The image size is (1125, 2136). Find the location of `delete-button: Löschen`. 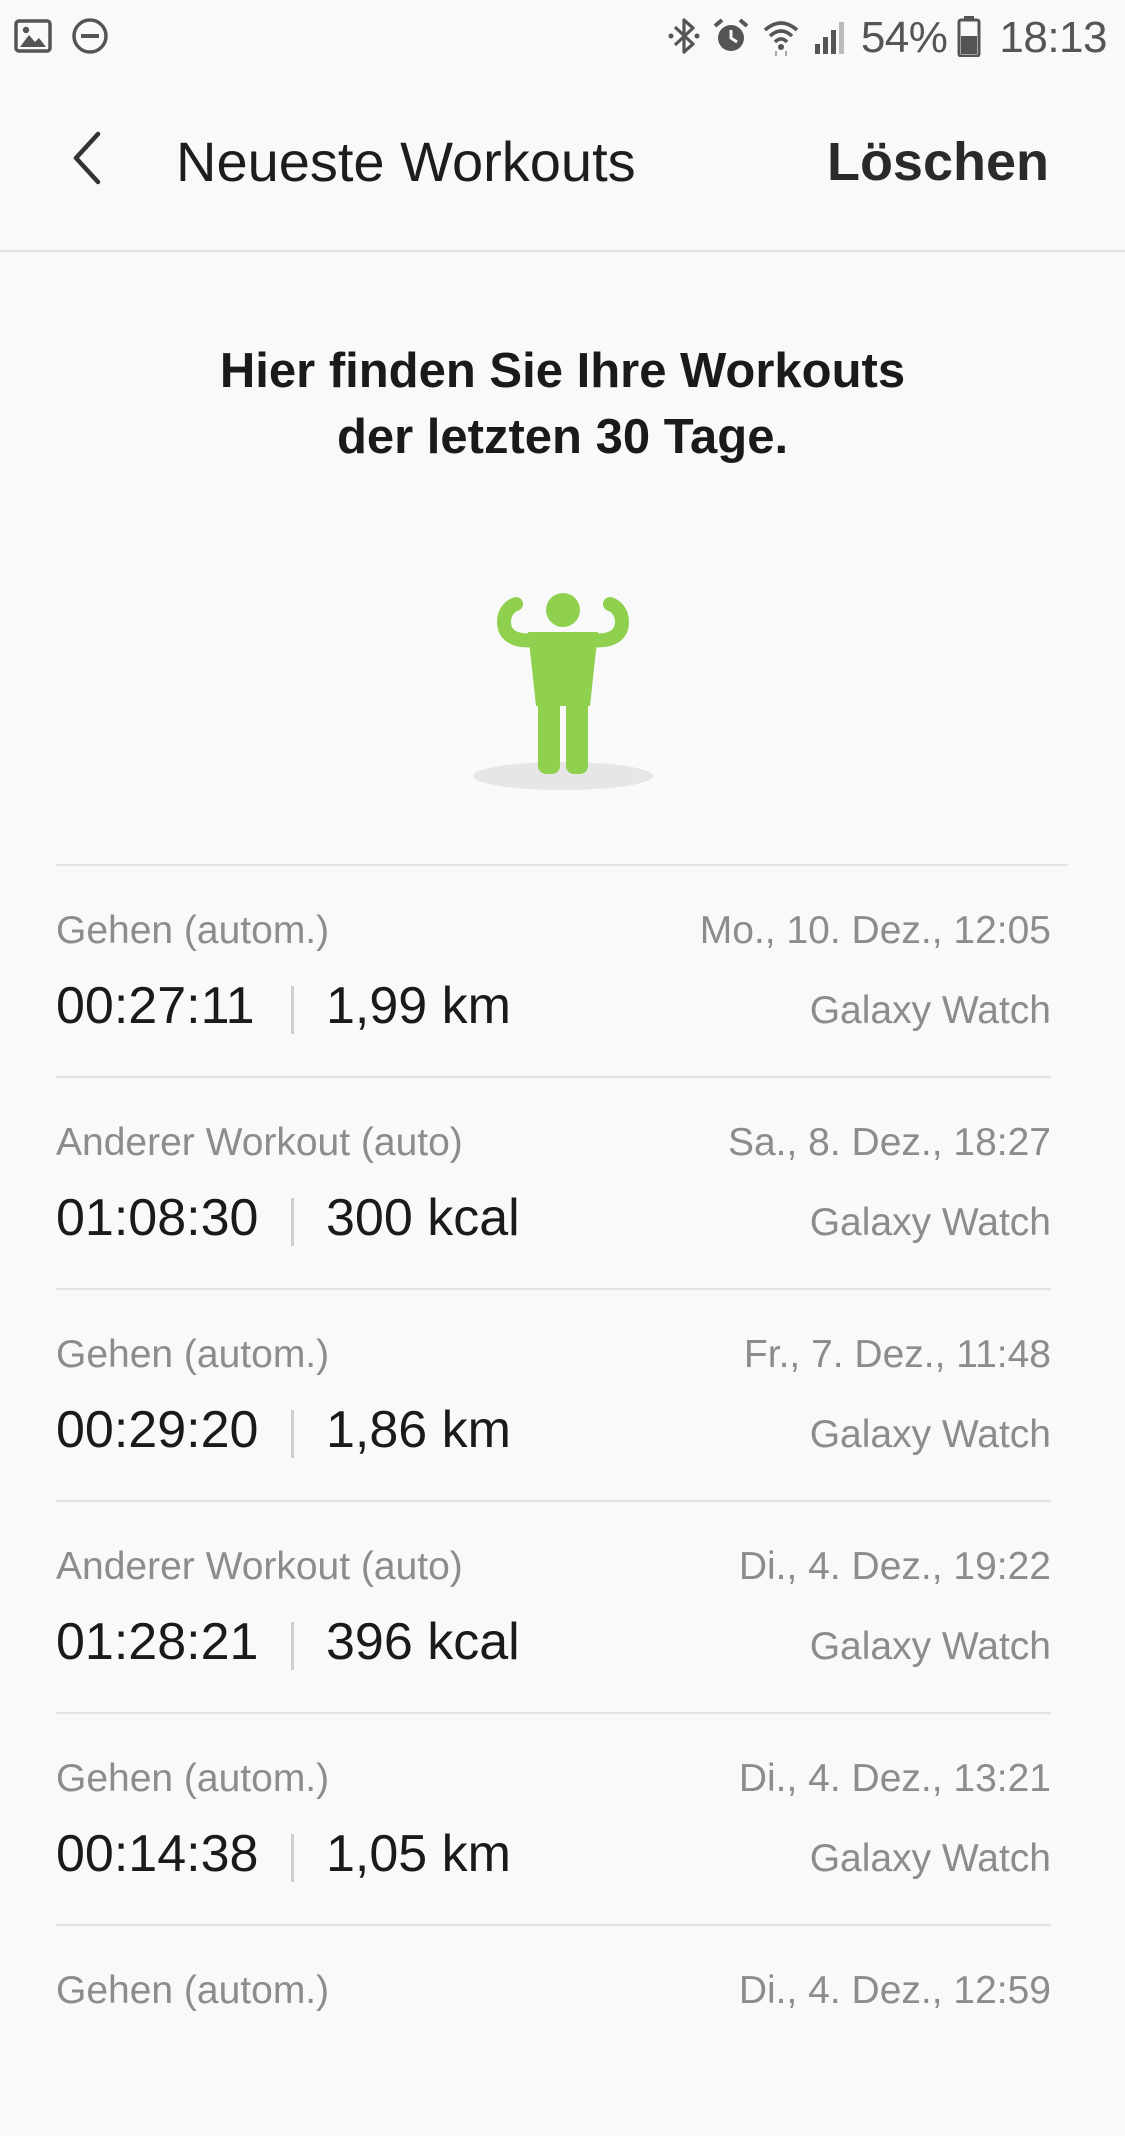

delete-button: Löschen is located at coordinates (938, 162).